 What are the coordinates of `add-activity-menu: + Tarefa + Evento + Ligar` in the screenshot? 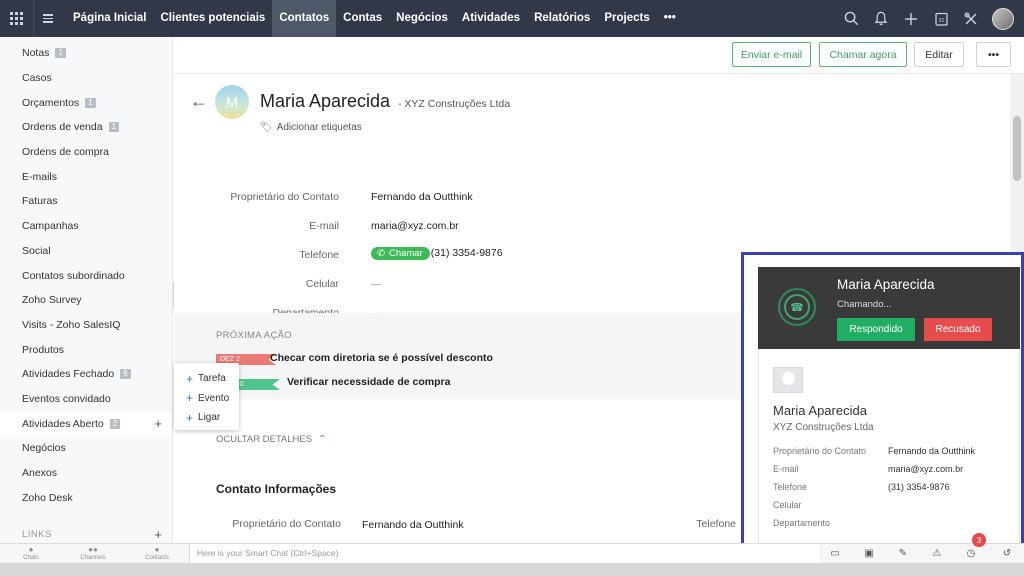 It's located at (206, 396).